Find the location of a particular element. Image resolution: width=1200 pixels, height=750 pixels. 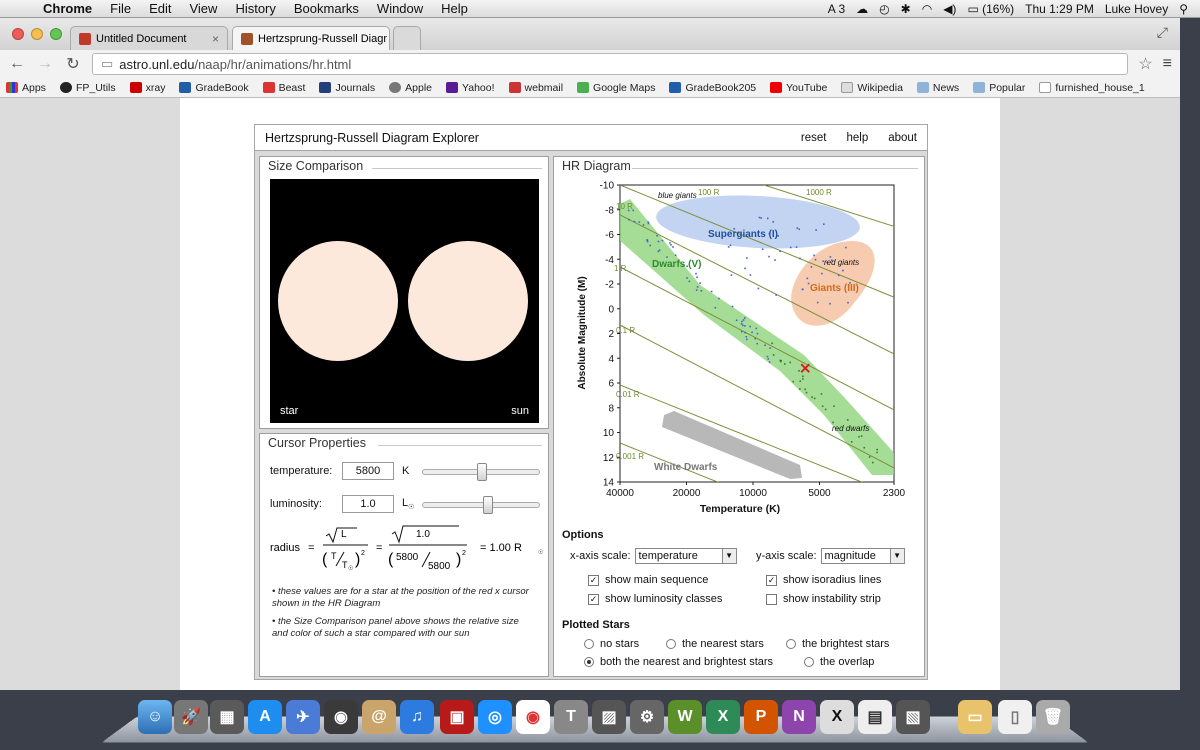

bookmark-star-icon: ☆ is located at coordinates (1145, 64).